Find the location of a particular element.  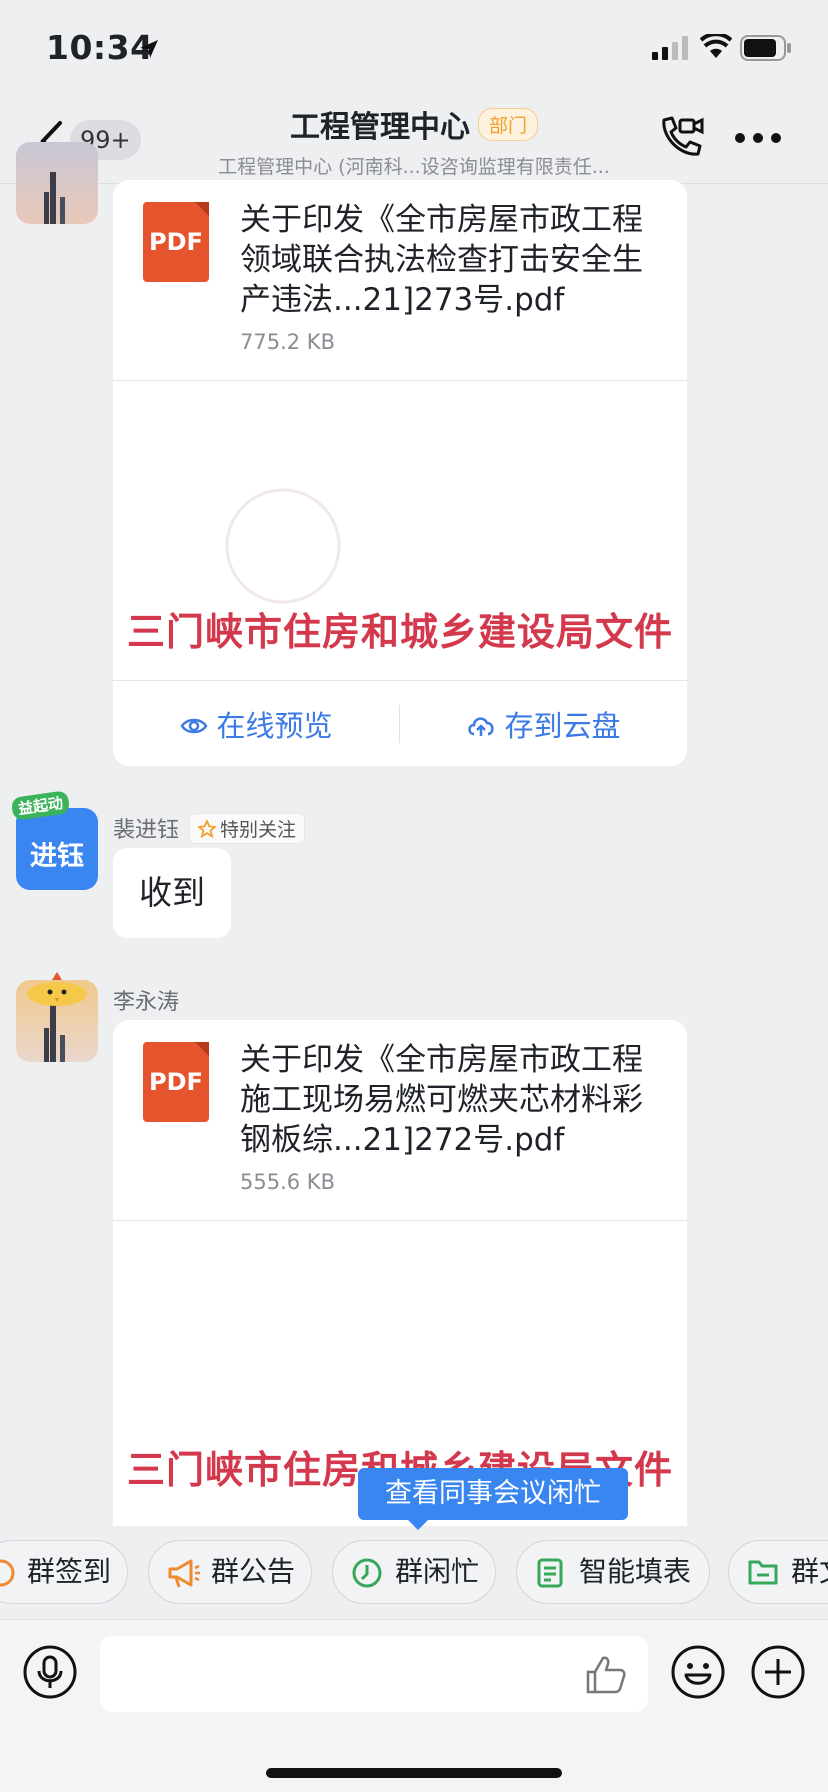

form-icon is located at coordinates (550, 1573).